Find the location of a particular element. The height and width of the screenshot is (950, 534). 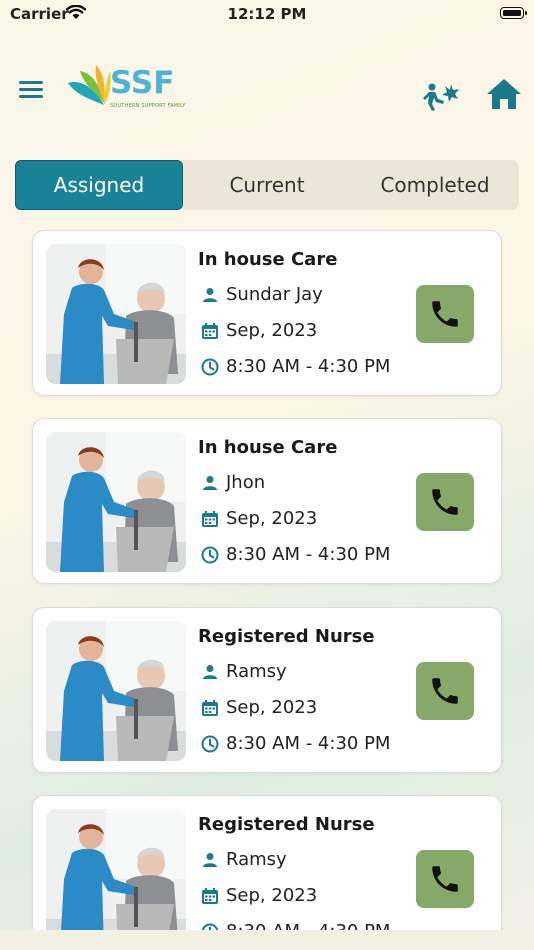

home-icon is located at coordinates (504, 94).